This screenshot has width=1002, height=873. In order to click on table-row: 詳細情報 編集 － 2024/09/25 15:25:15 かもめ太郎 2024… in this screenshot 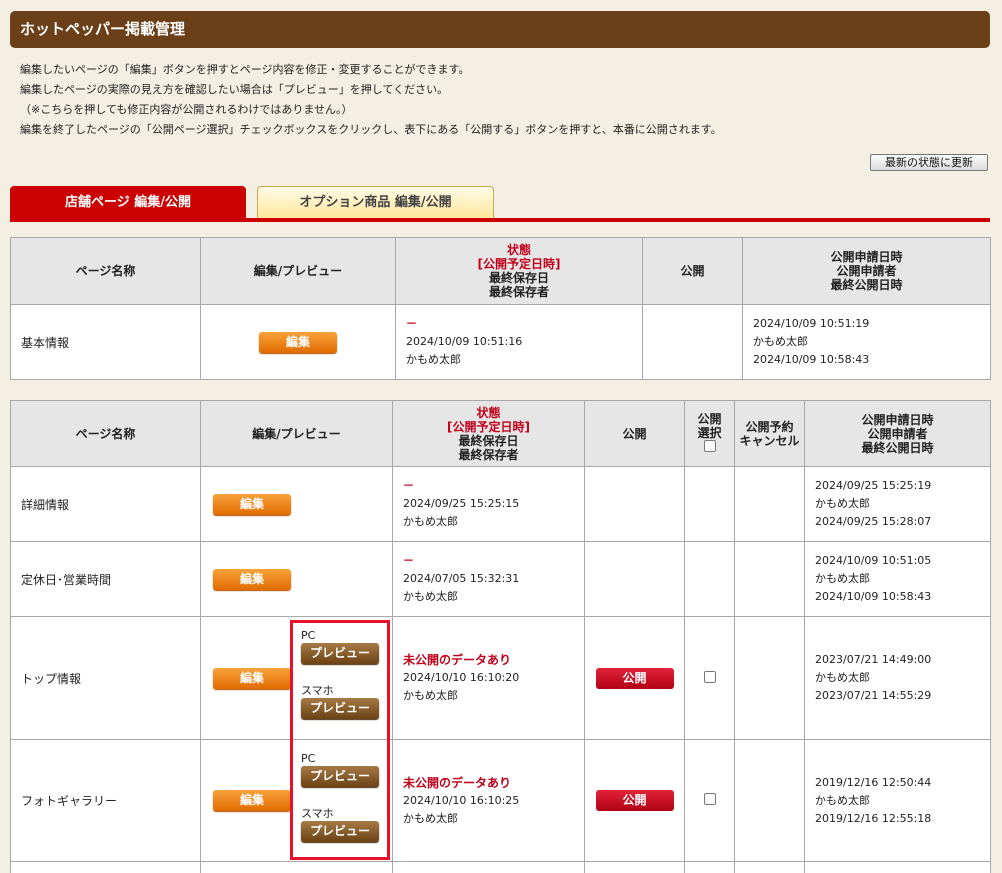, I will do `click(500, 504)`.